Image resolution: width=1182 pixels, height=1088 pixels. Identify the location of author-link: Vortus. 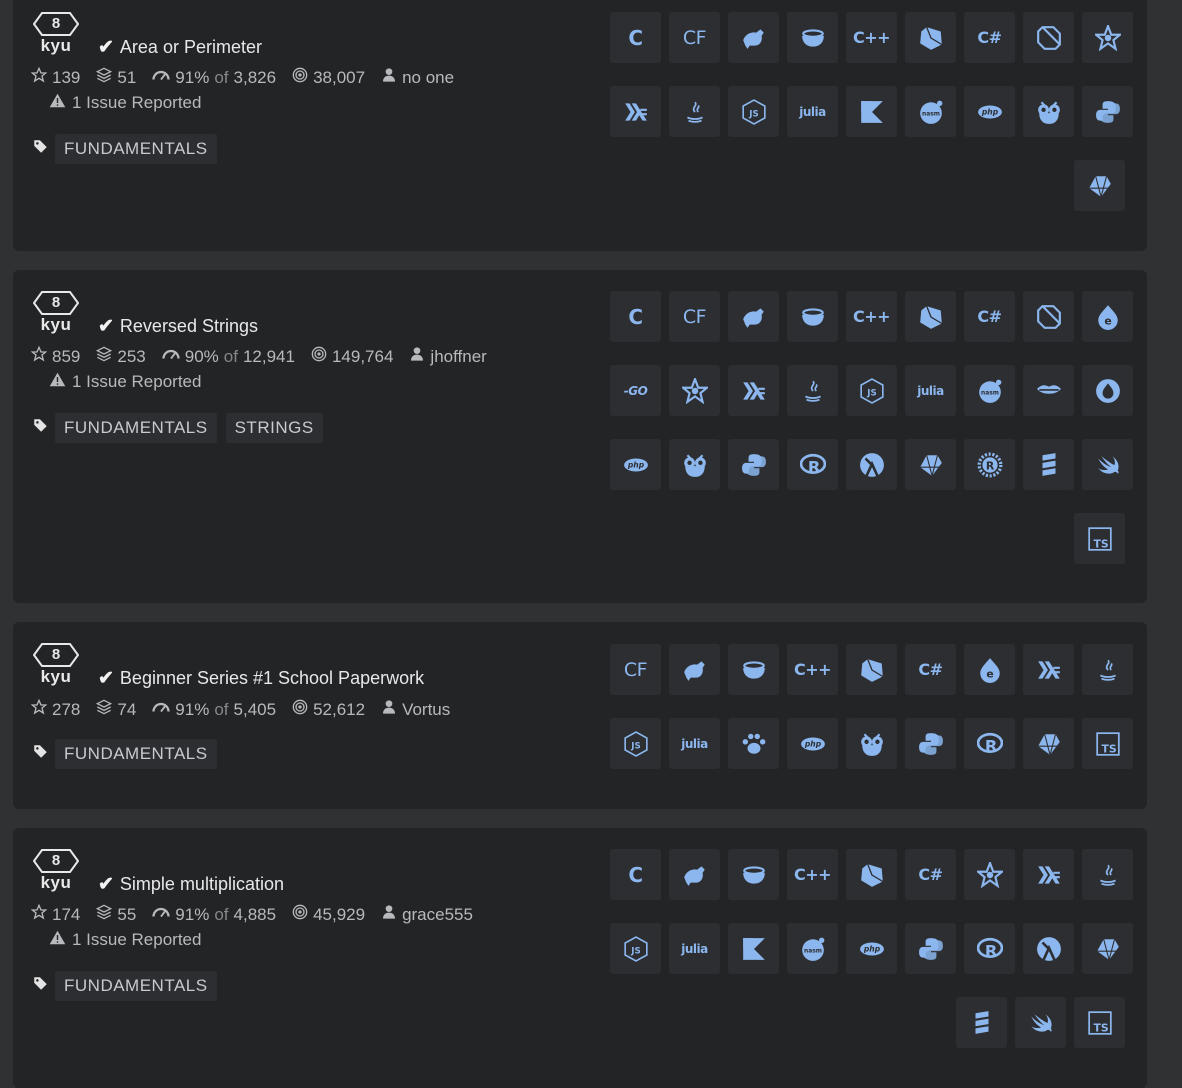
(426, 710).